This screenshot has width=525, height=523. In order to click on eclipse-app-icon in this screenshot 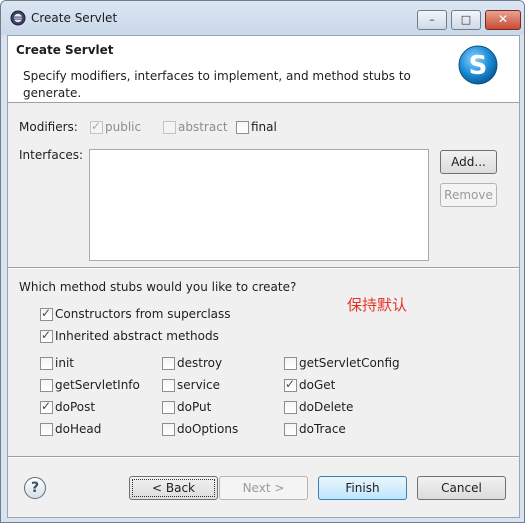, I will do `click(18, 18)`.